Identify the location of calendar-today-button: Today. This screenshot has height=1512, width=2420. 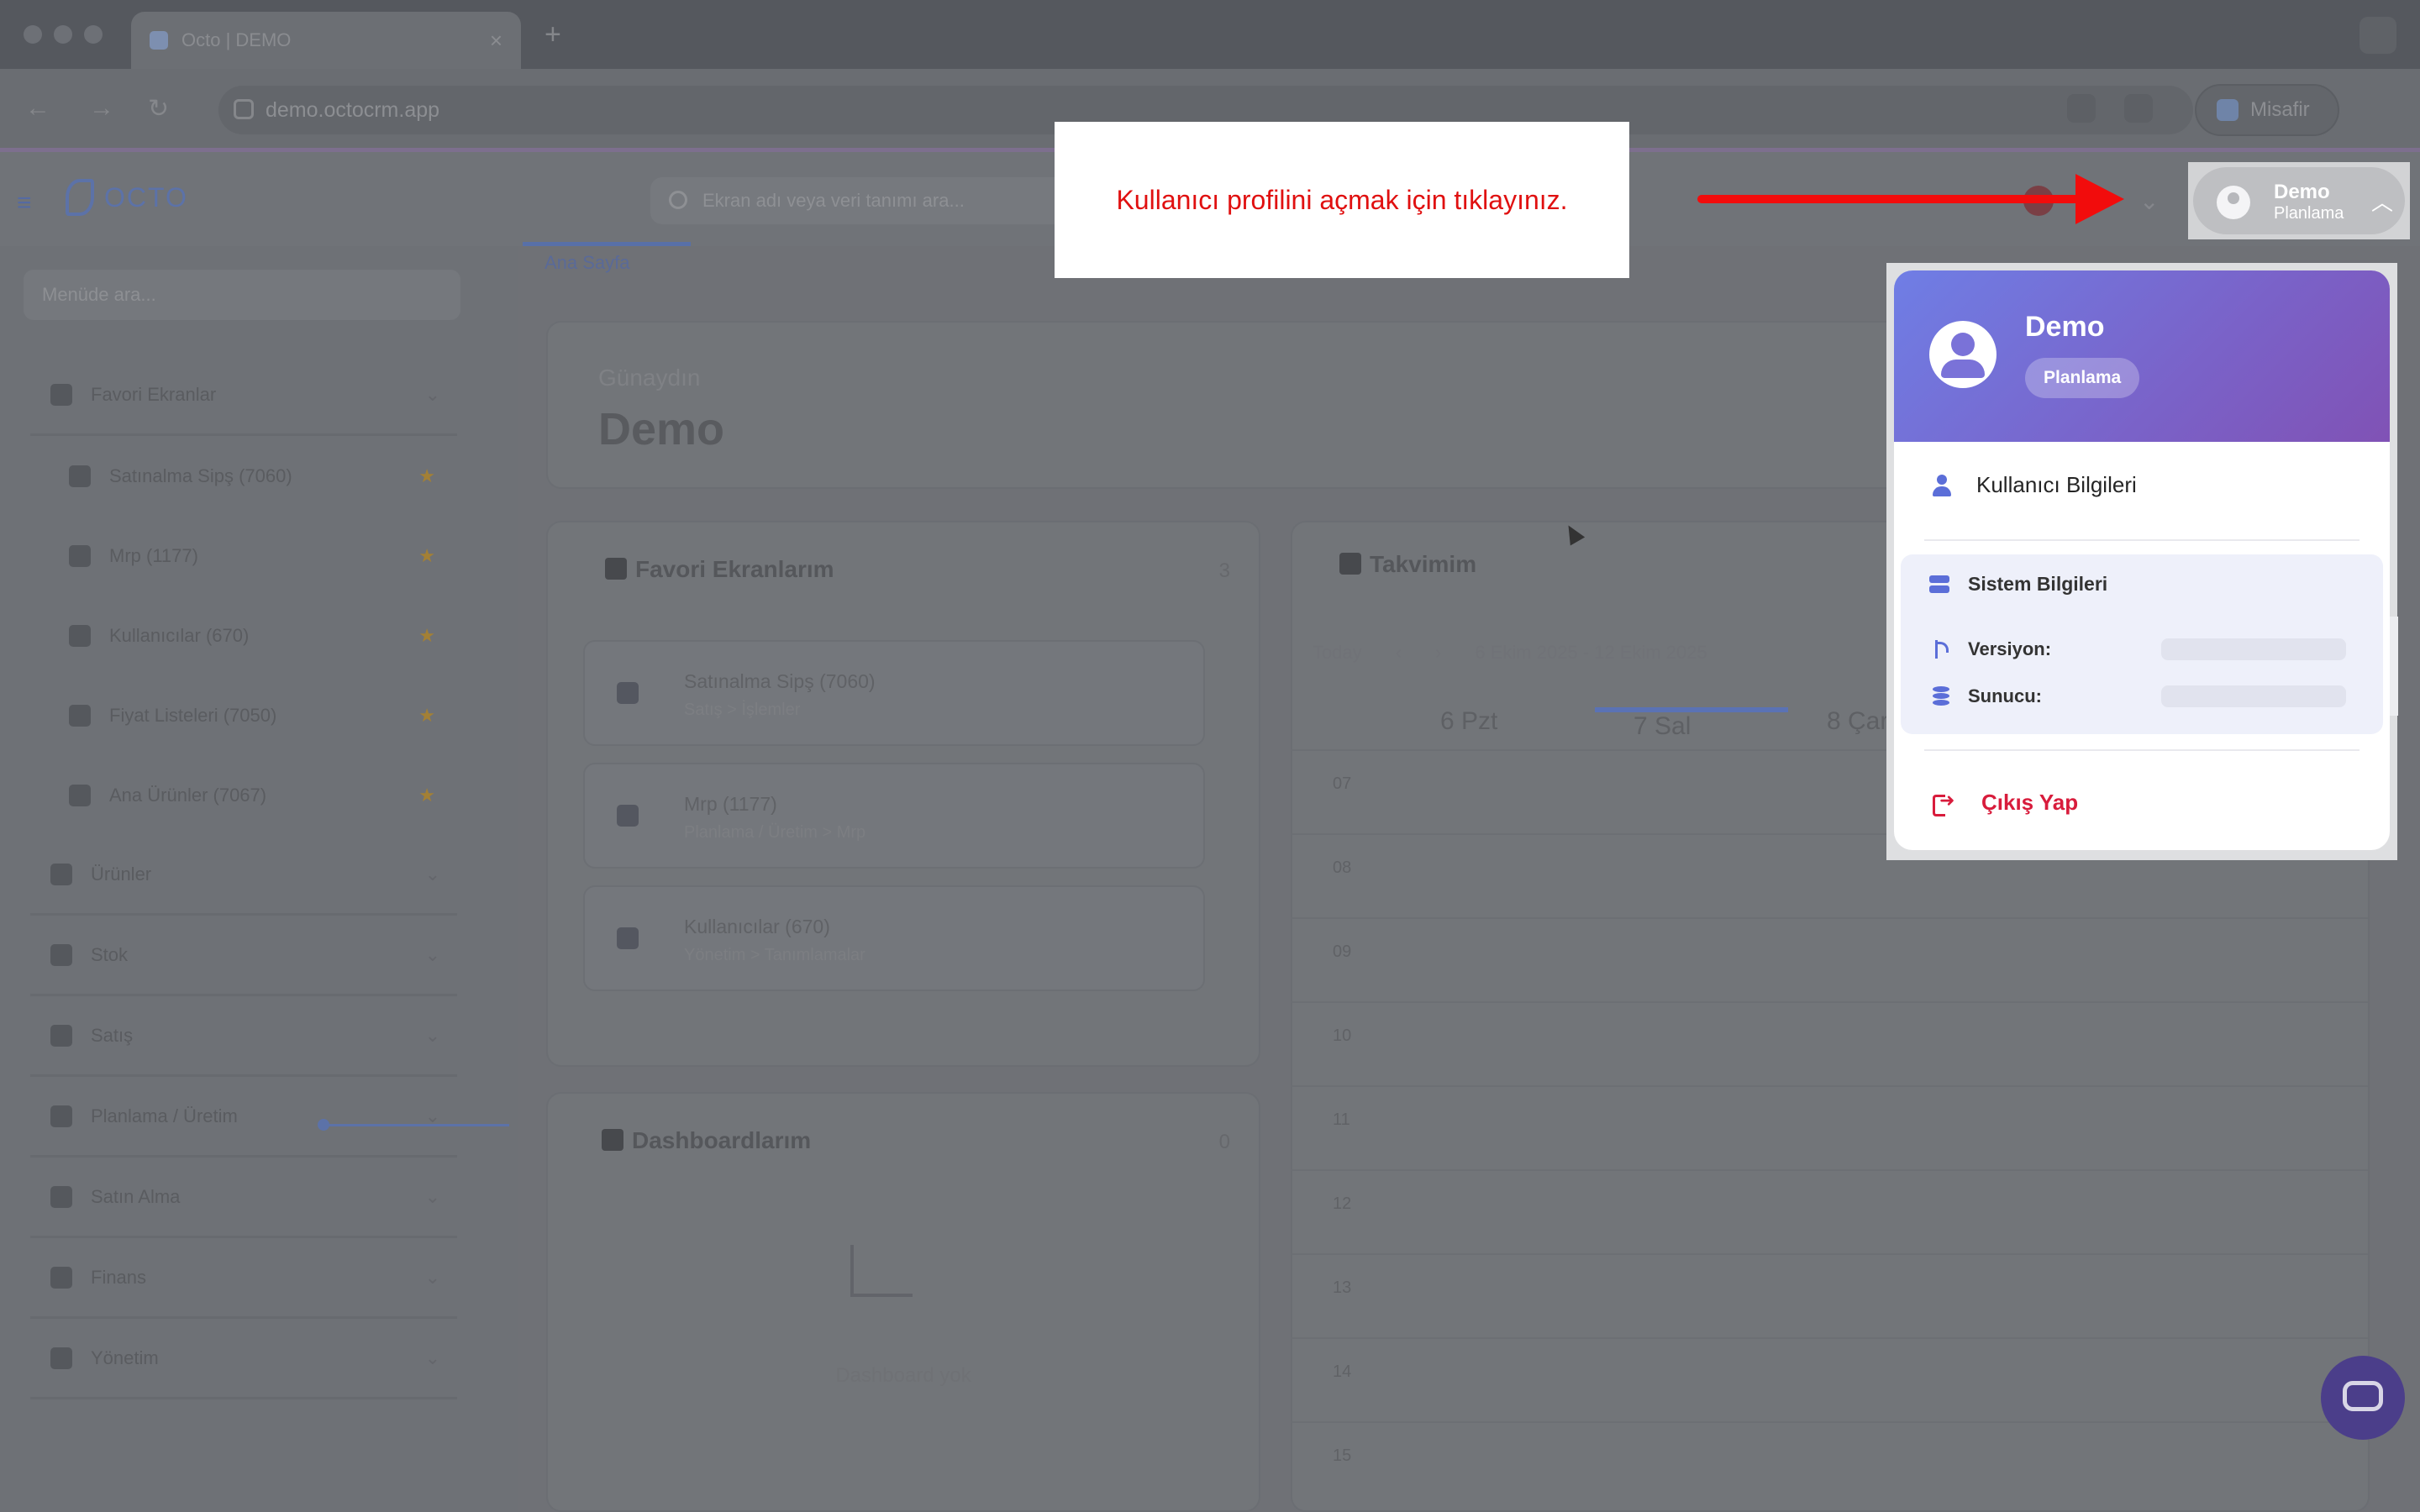
(1337, 653).